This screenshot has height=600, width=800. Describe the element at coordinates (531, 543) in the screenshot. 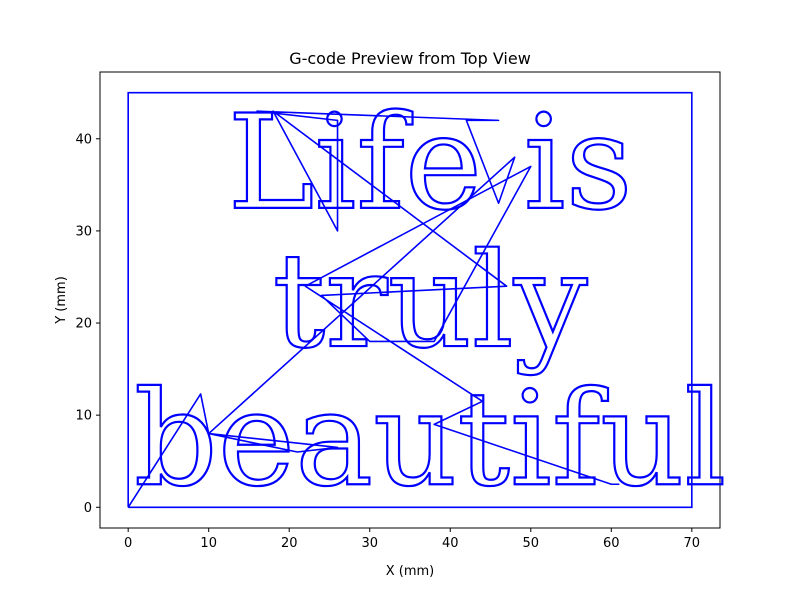

I see `x-tick-label: 50` at that location.